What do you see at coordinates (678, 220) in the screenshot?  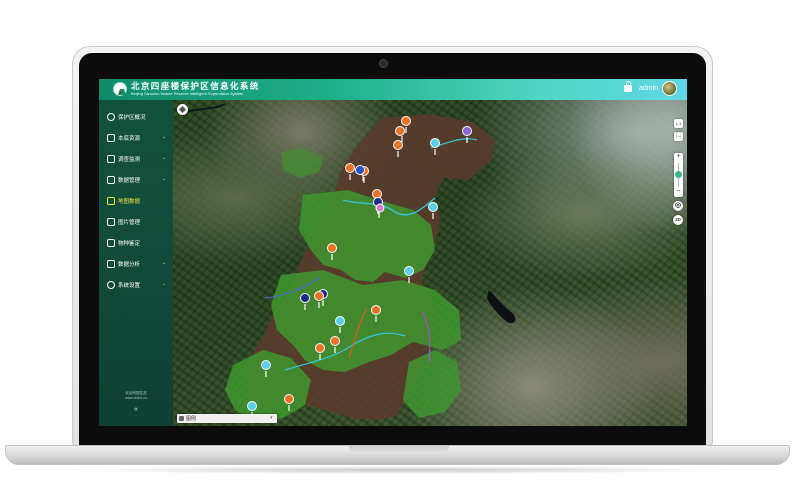 I see `view-mode-toggle: 2D` at bounding box center [678, 220].